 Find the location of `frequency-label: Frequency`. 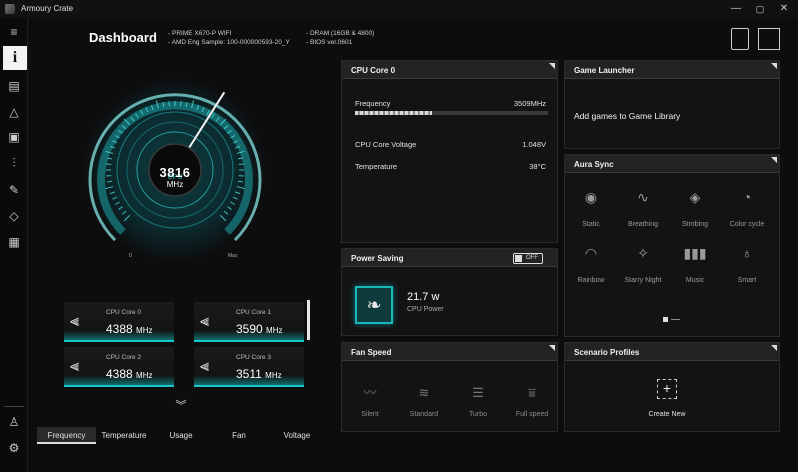

frequency-label: Frequency is located at coordinates (373, 103).